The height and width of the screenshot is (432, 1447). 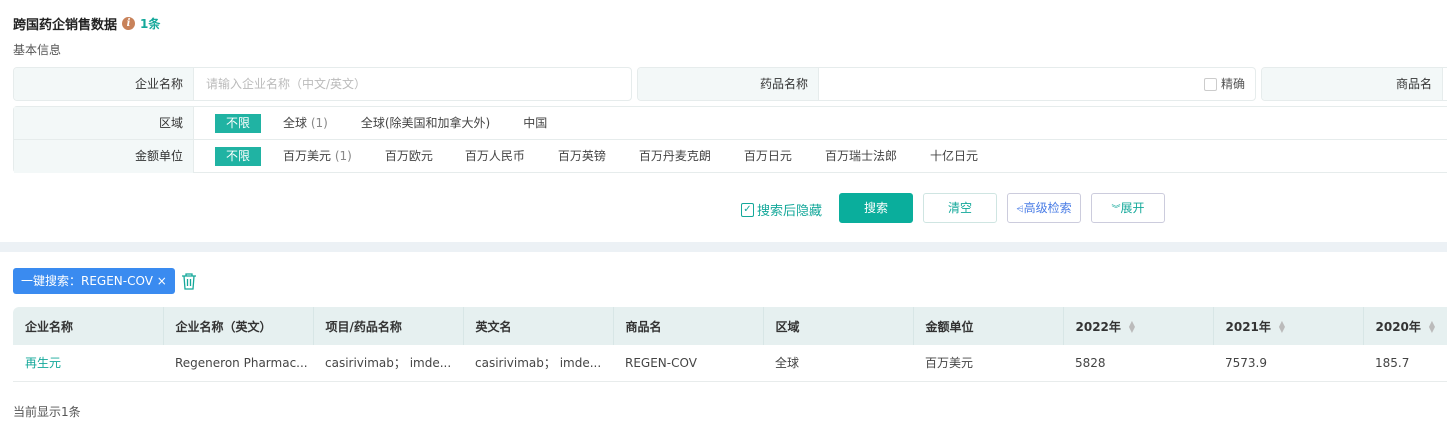 What do you see at coordinates (949, 326) in the screenshot?
I see `header-label: 金额单位` at bounding box center [949, 326].